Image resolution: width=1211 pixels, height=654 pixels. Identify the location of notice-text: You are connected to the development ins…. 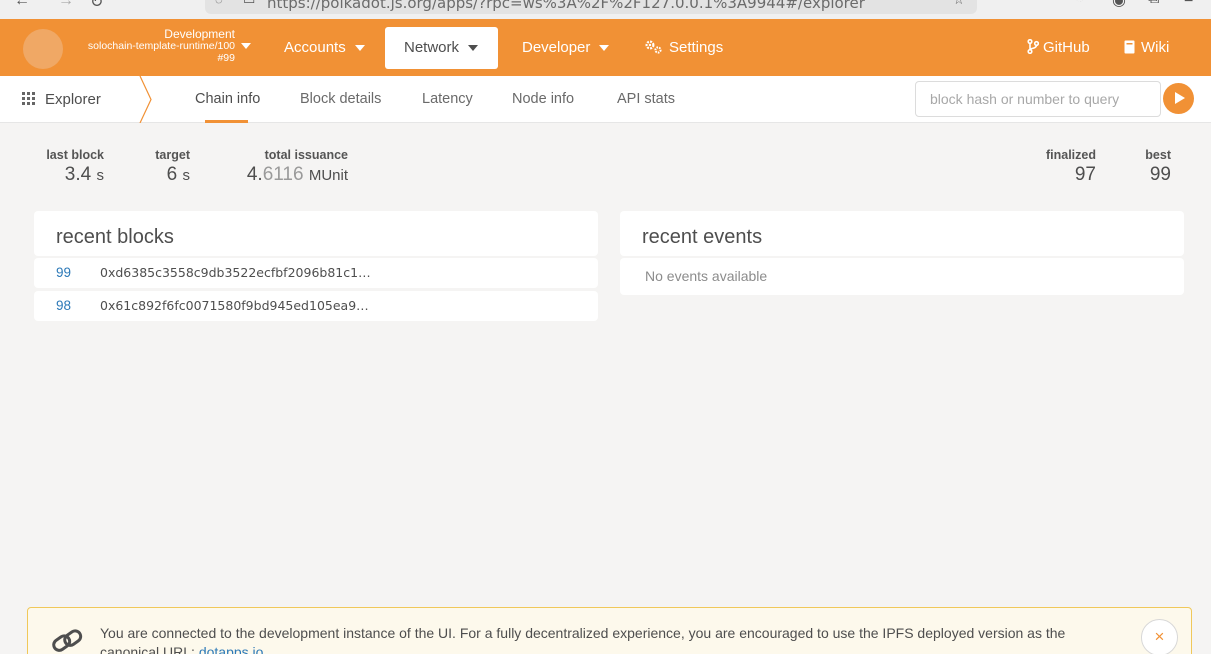
(605, 639).